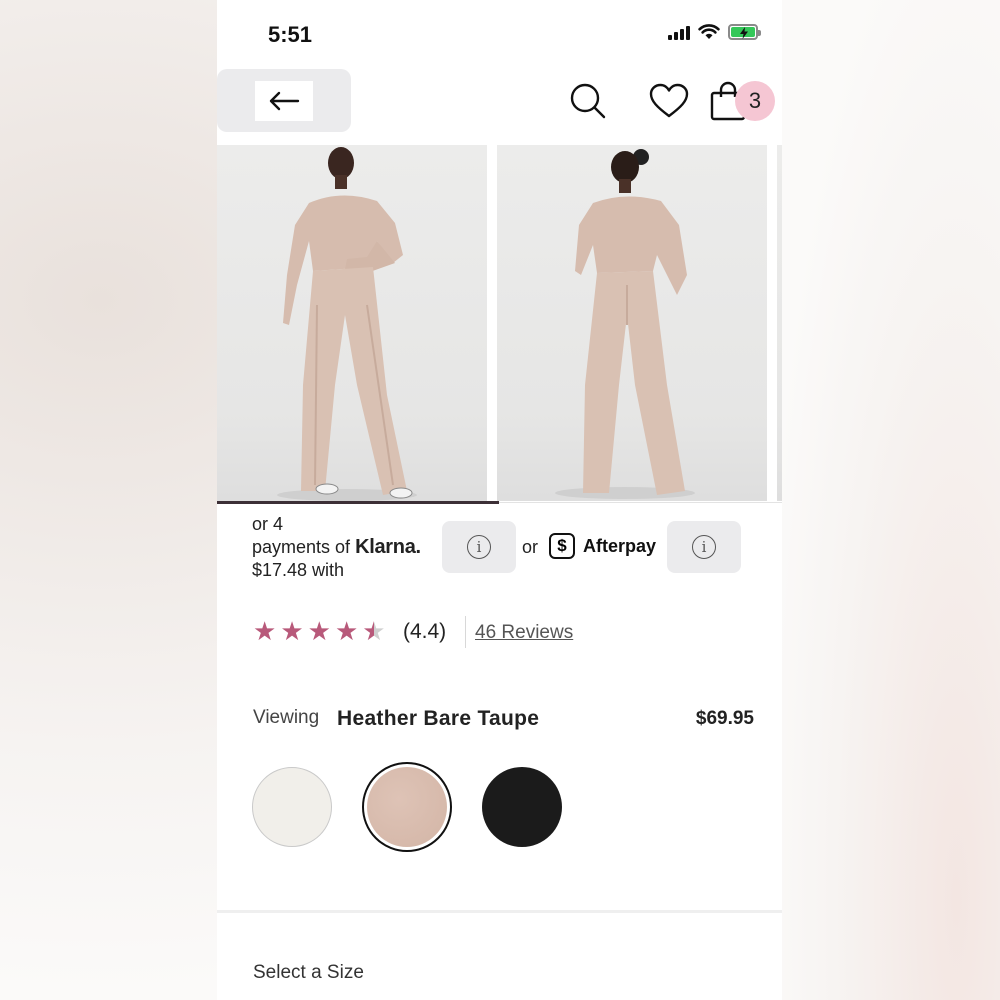 The height and width of the screenshot is (1000, 1000). Describe the element at coordinates (438, 718) in the screenshot. I see `selected-color-name: Heather Bare Taupe` at that location.